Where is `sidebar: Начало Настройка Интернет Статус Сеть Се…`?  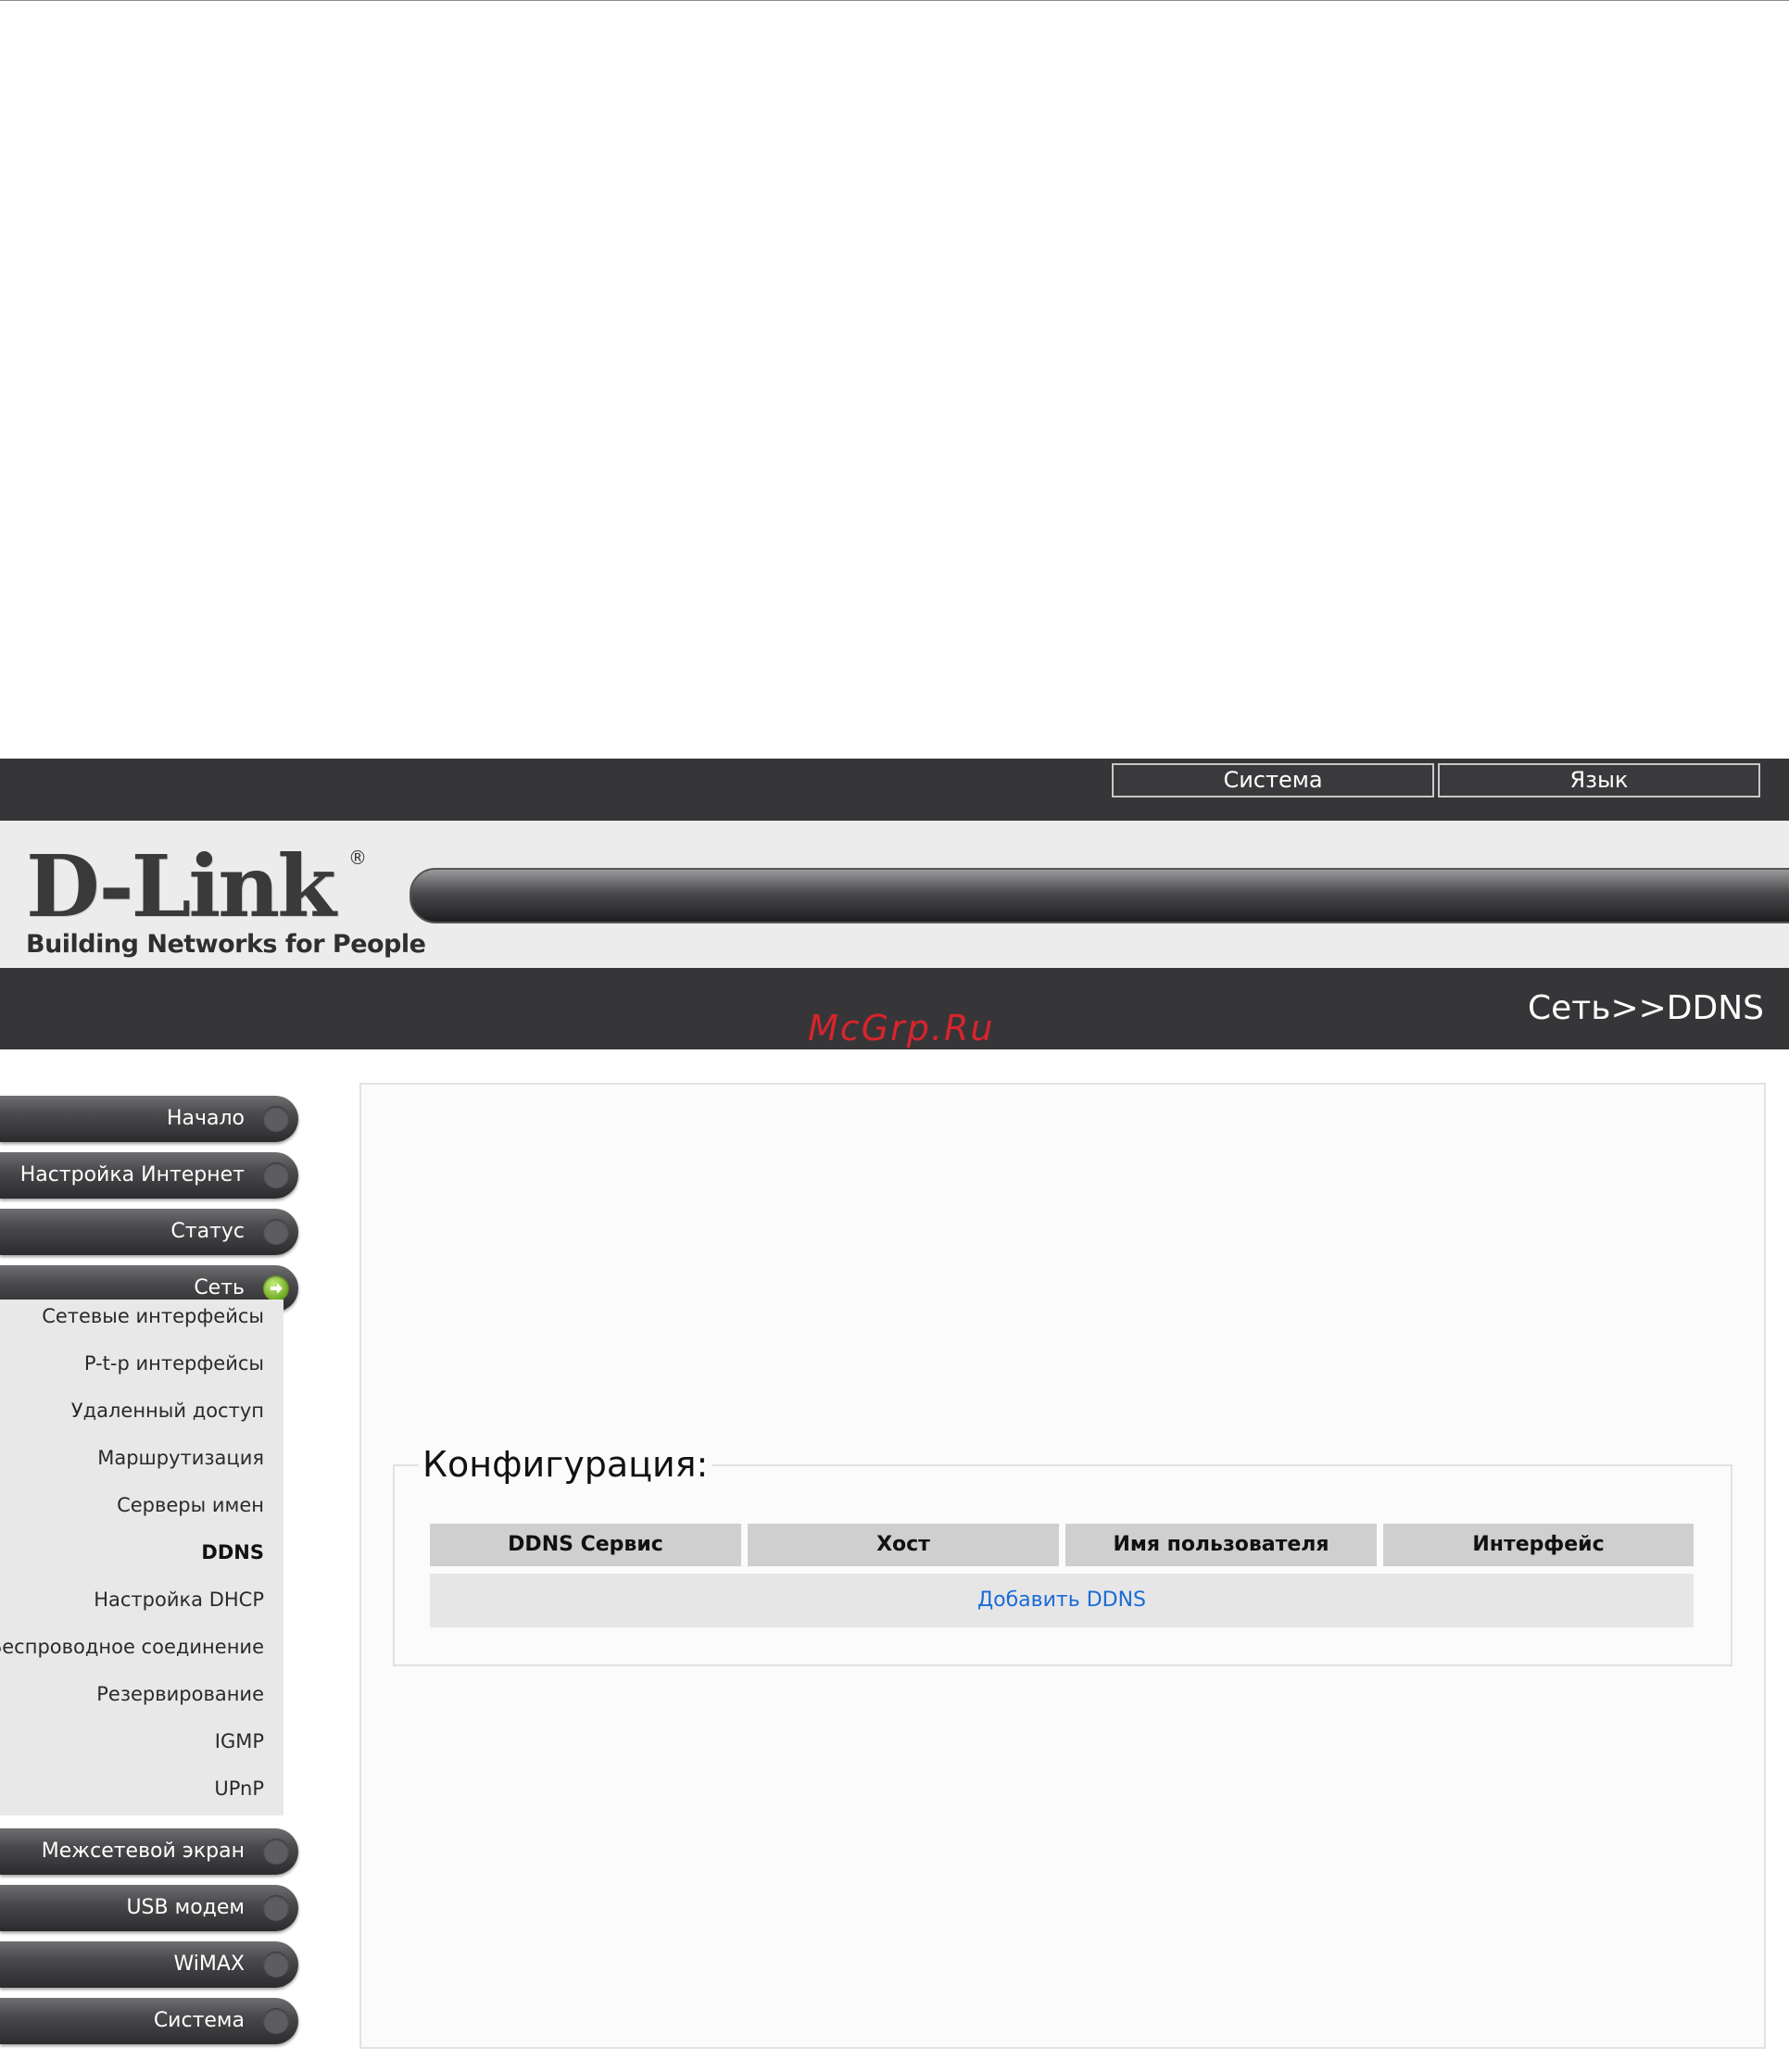
sidebar: Начало Настройка Интернет Статус Сеть Се… is located at coordinates (153, 1560).